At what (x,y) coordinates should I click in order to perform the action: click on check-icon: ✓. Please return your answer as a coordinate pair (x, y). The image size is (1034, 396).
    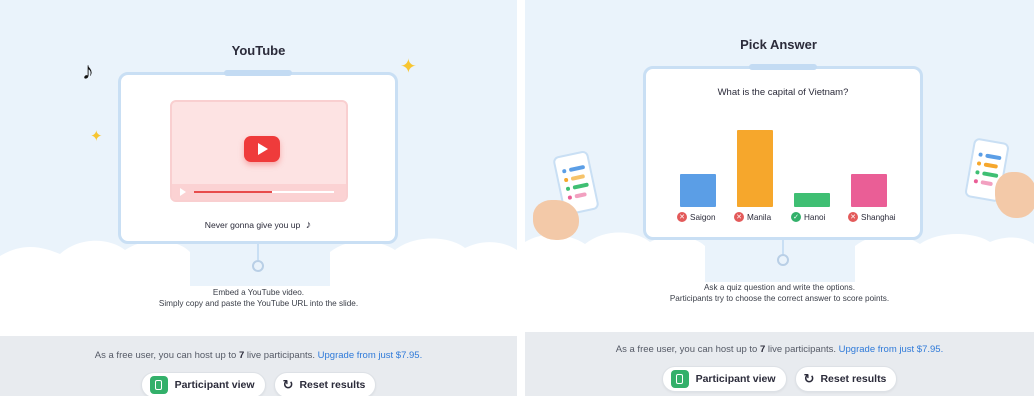
    Looking at the image, I should click on (796, 217).